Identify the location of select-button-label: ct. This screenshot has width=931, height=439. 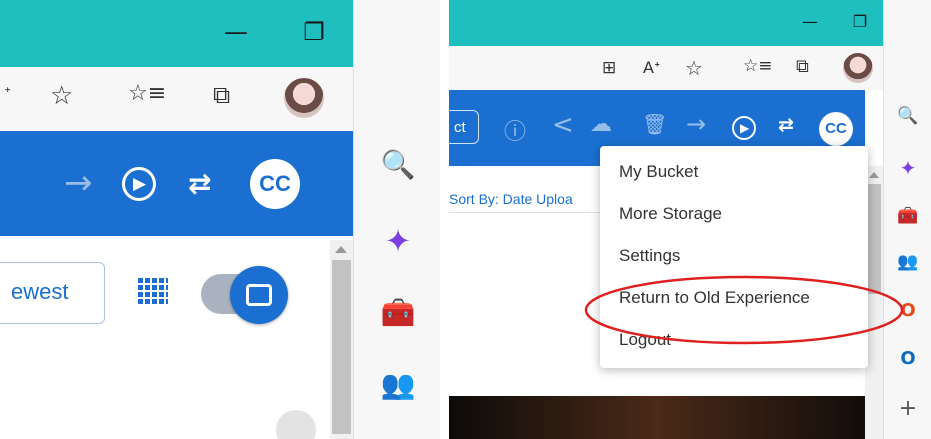
(460, 127).